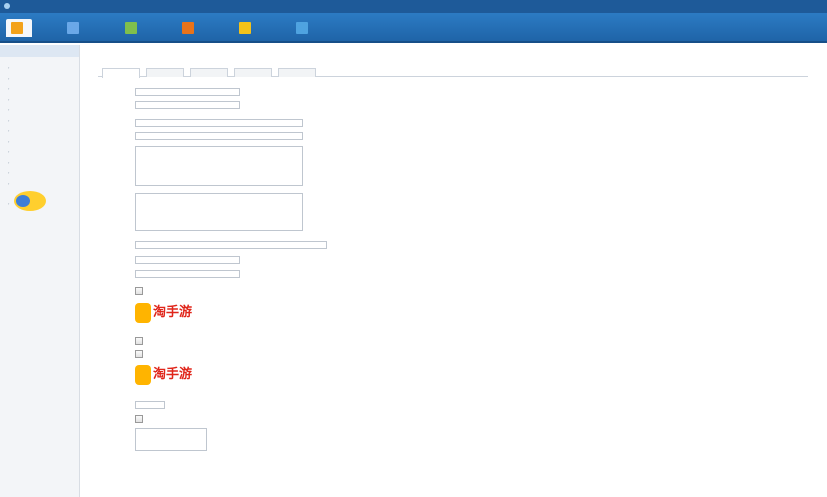  I want to click on mobile-logo-image: 淘手游, so click(171, 376).